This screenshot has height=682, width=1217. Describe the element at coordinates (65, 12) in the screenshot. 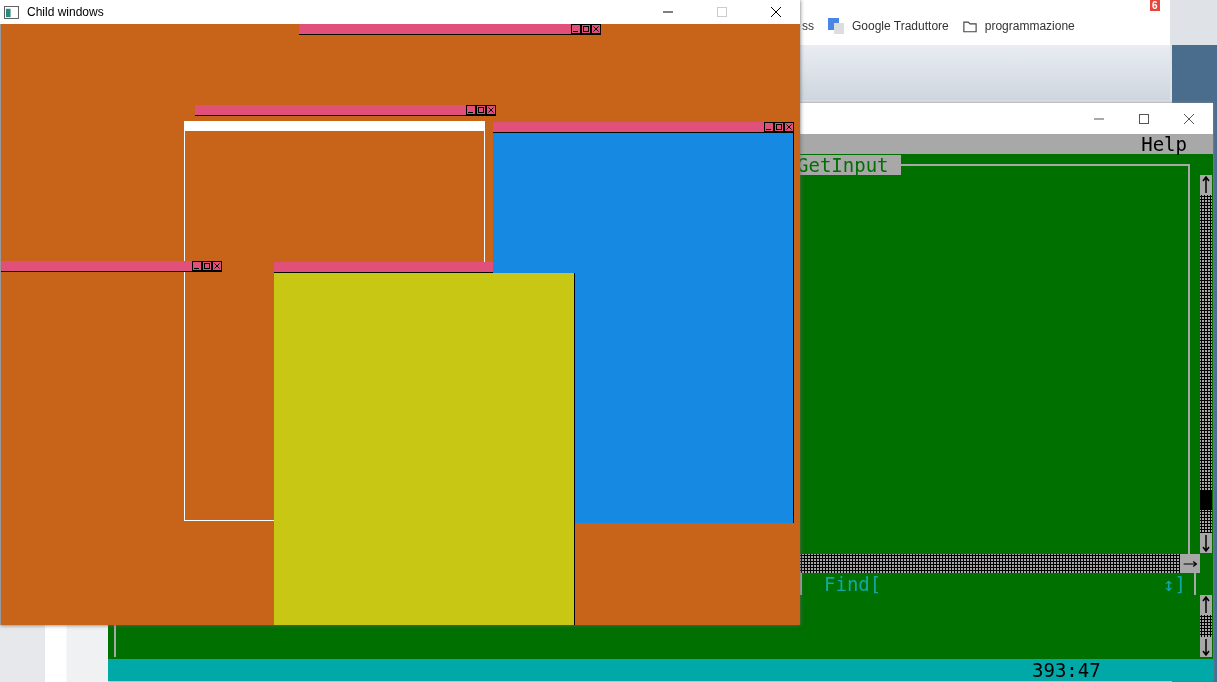

I see `window-title: Child windows` at that location.